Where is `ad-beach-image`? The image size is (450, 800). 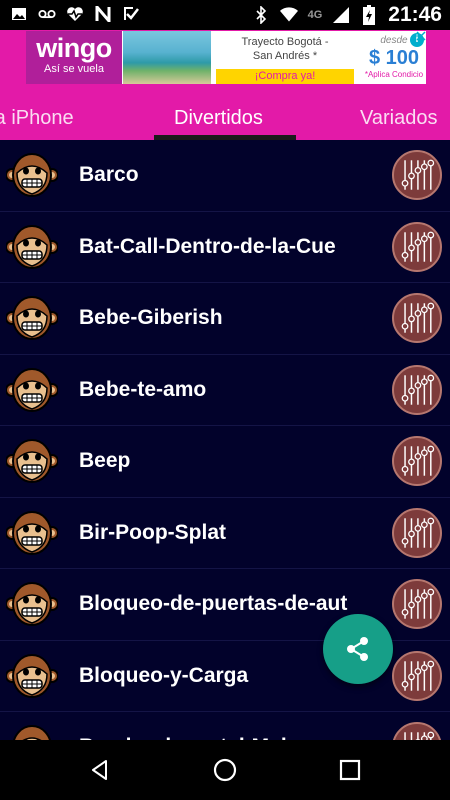 ad-beach-image is located at coordinates (167, 57).